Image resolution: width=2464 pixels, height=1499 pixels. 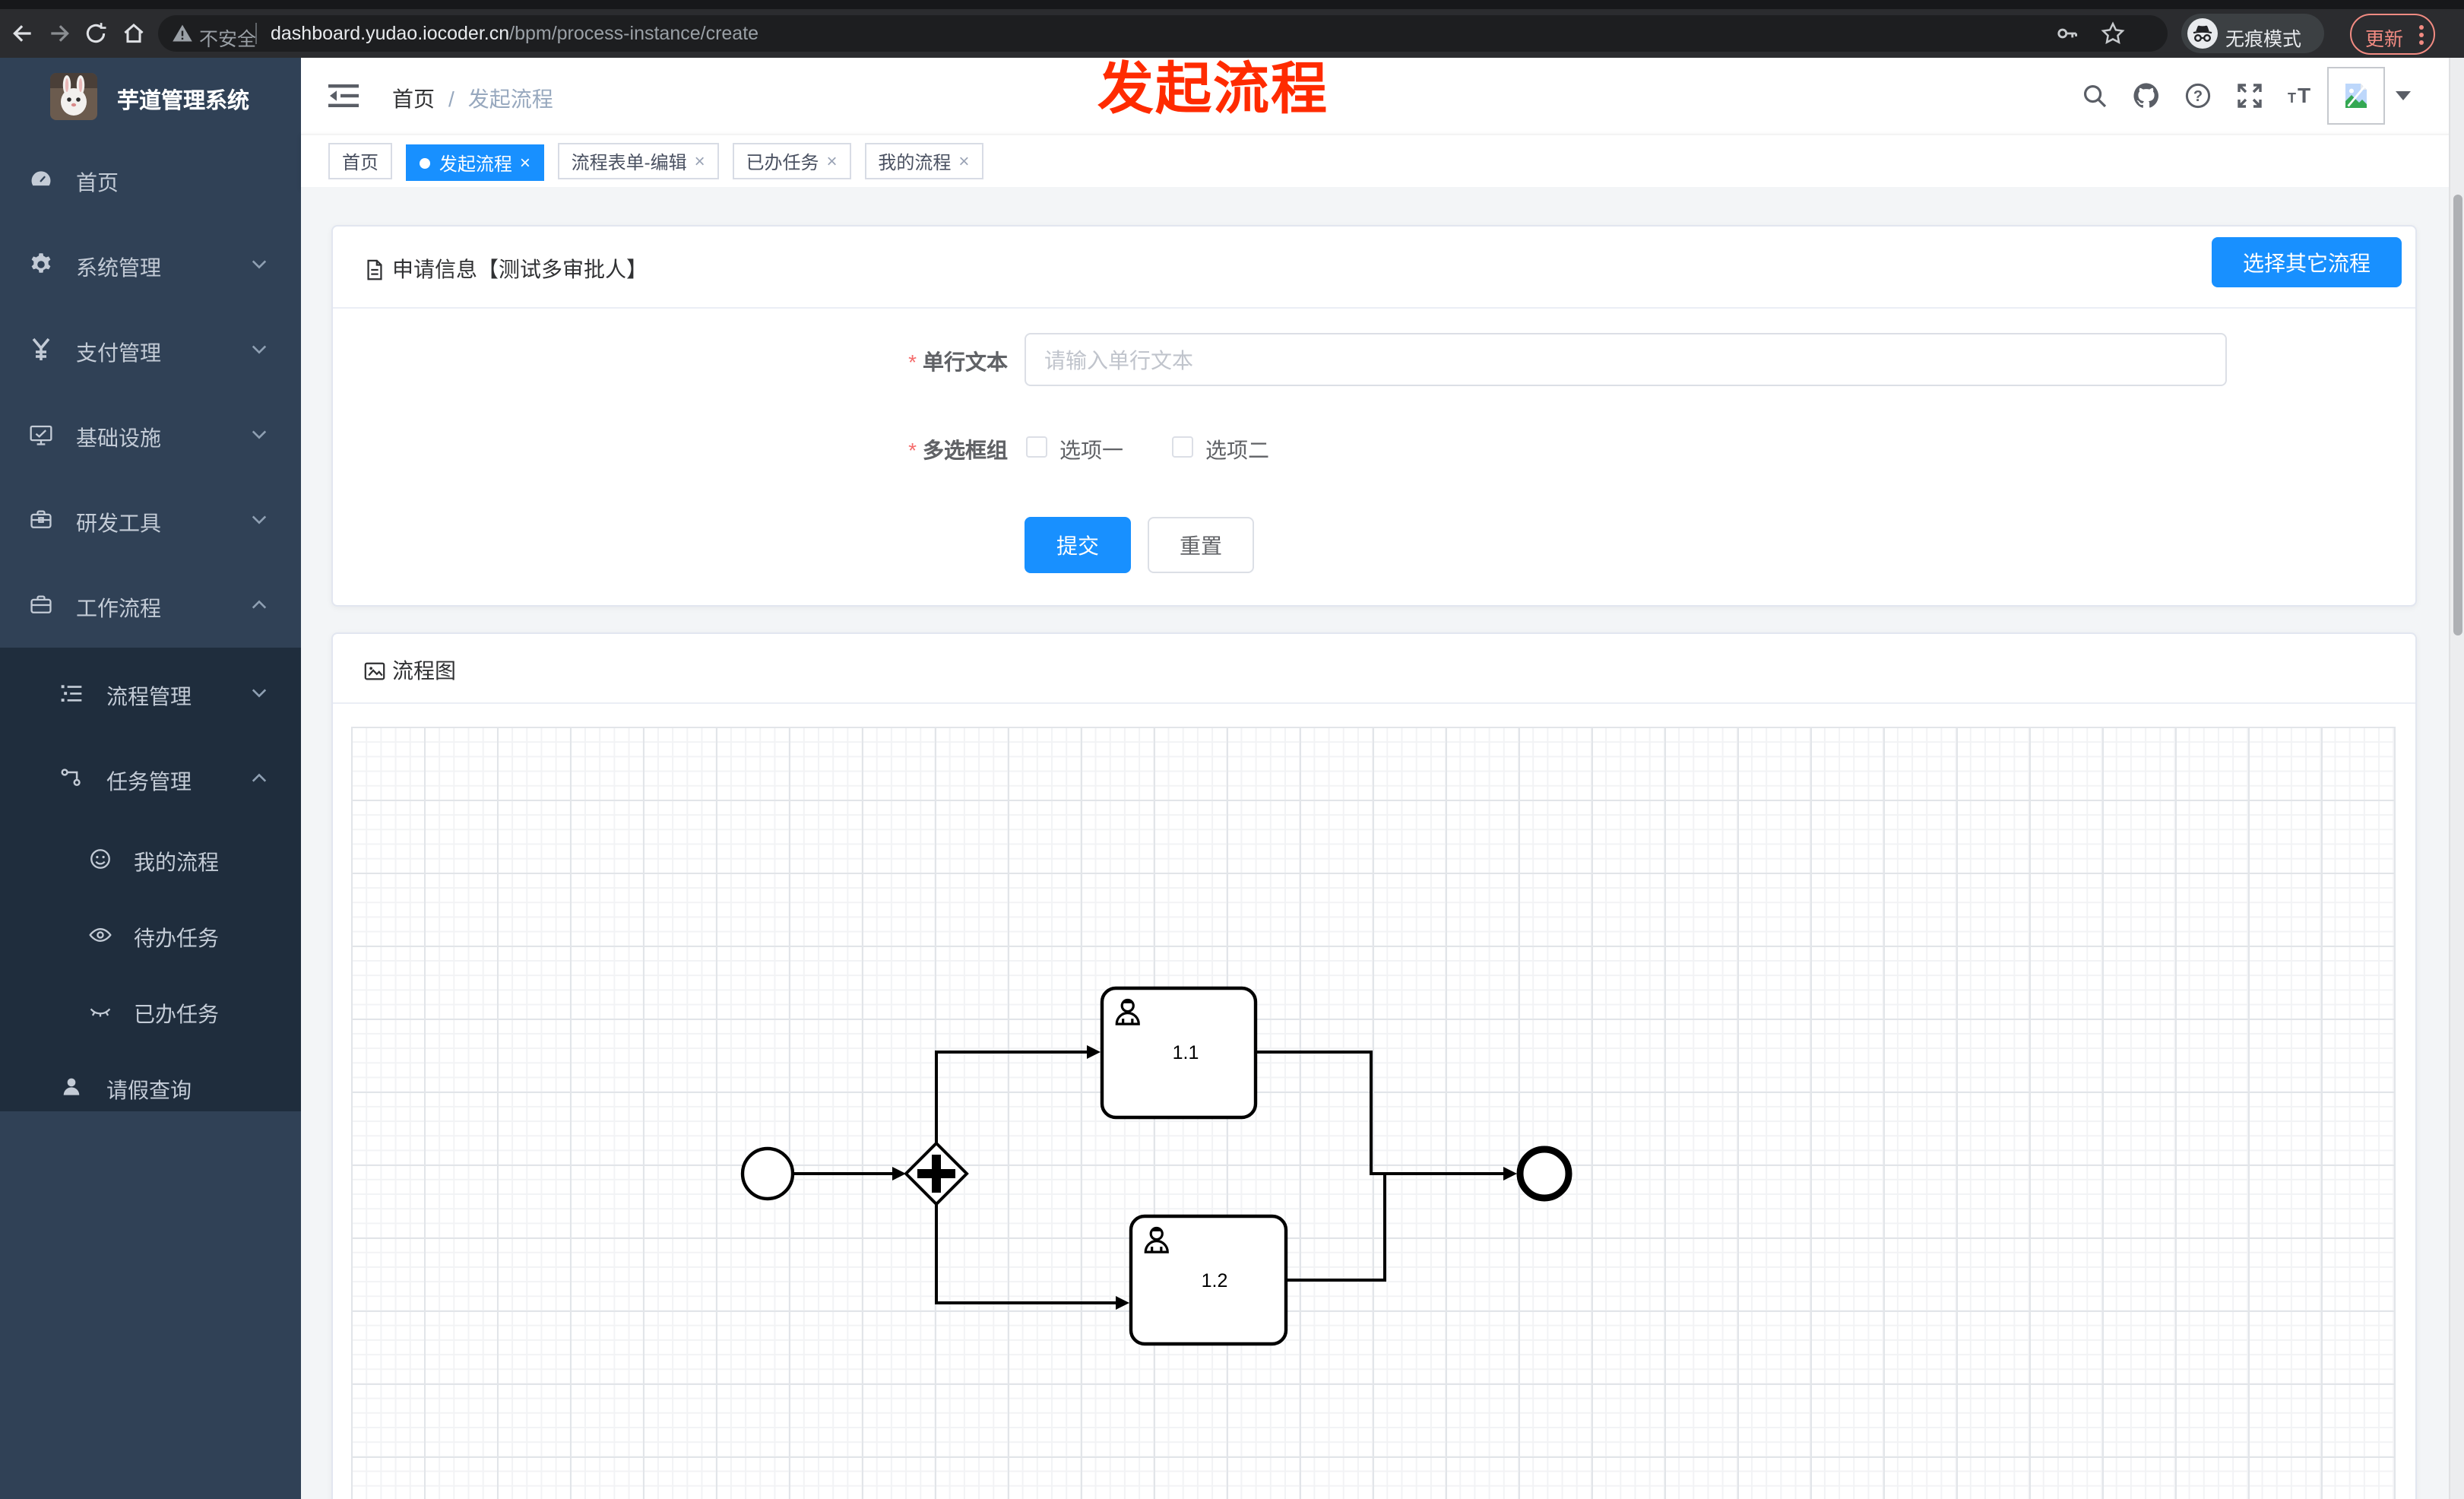 What do you see at coordinates (118, 438) in the screenshot?
I see `sidebar-item-label: 基础设施` at bounding box center [118, 438].